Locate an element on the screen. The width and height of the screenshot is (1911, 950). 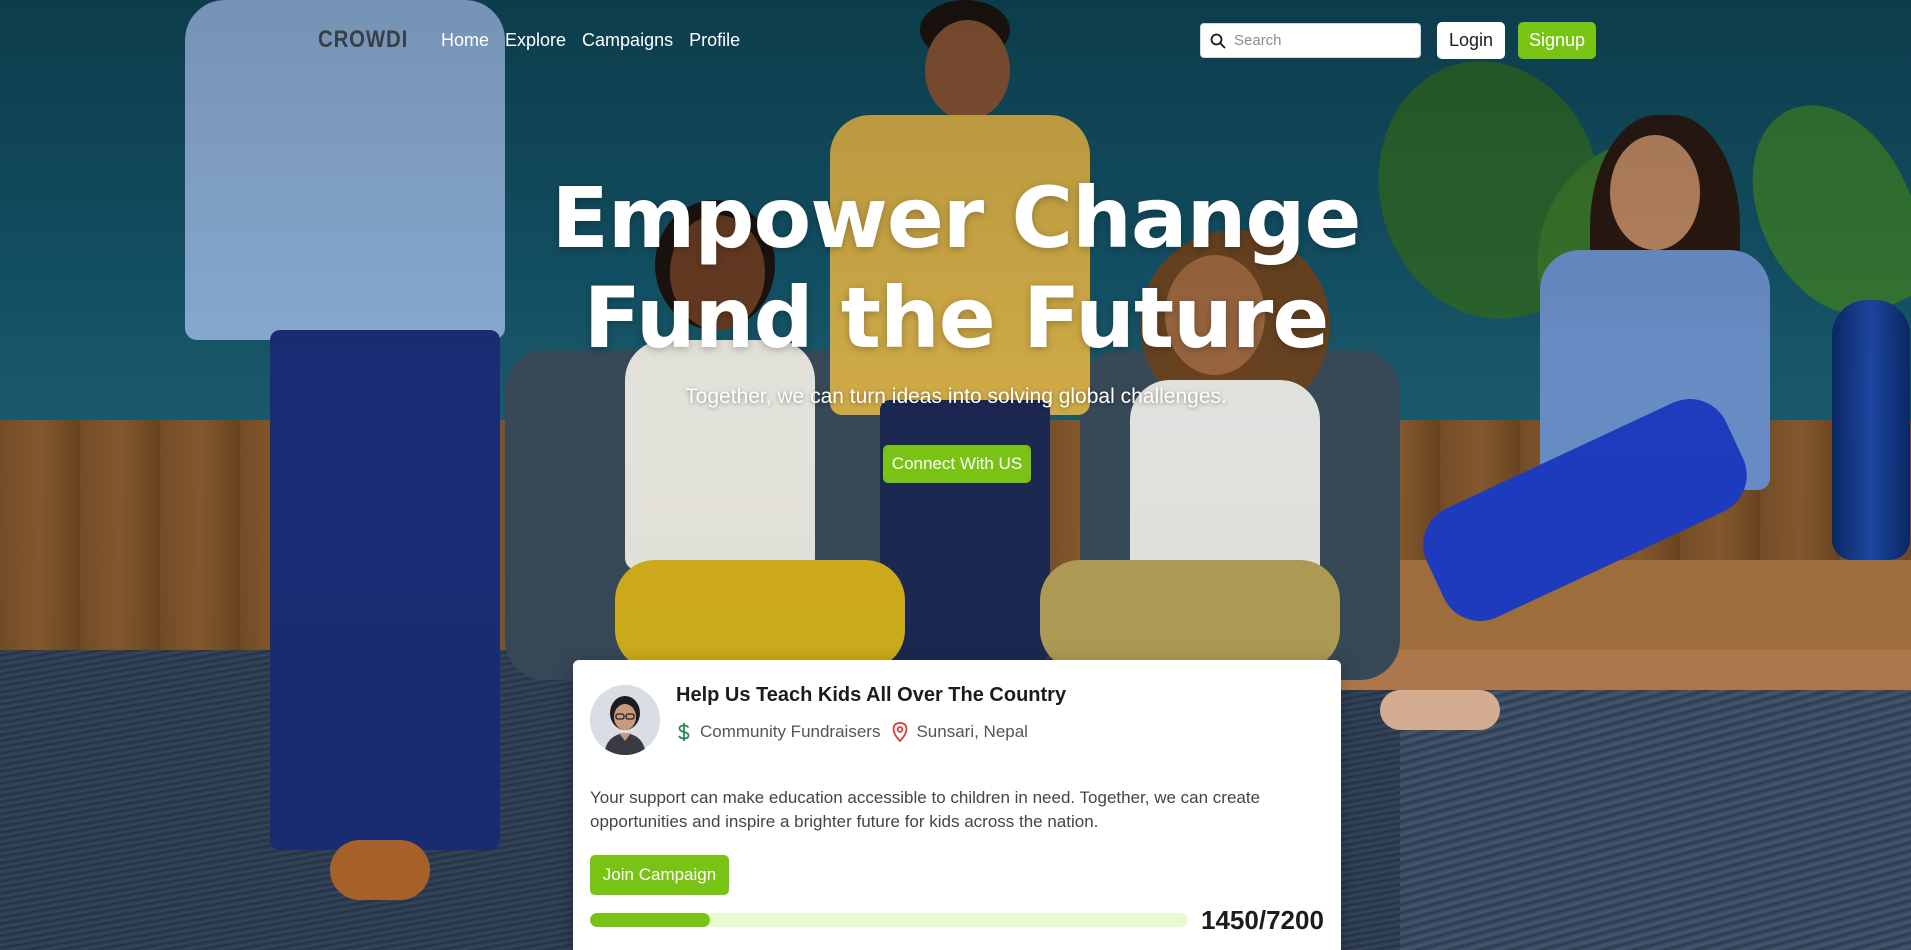
nav-link-profile: Profile is located at coordinates (714, 40).